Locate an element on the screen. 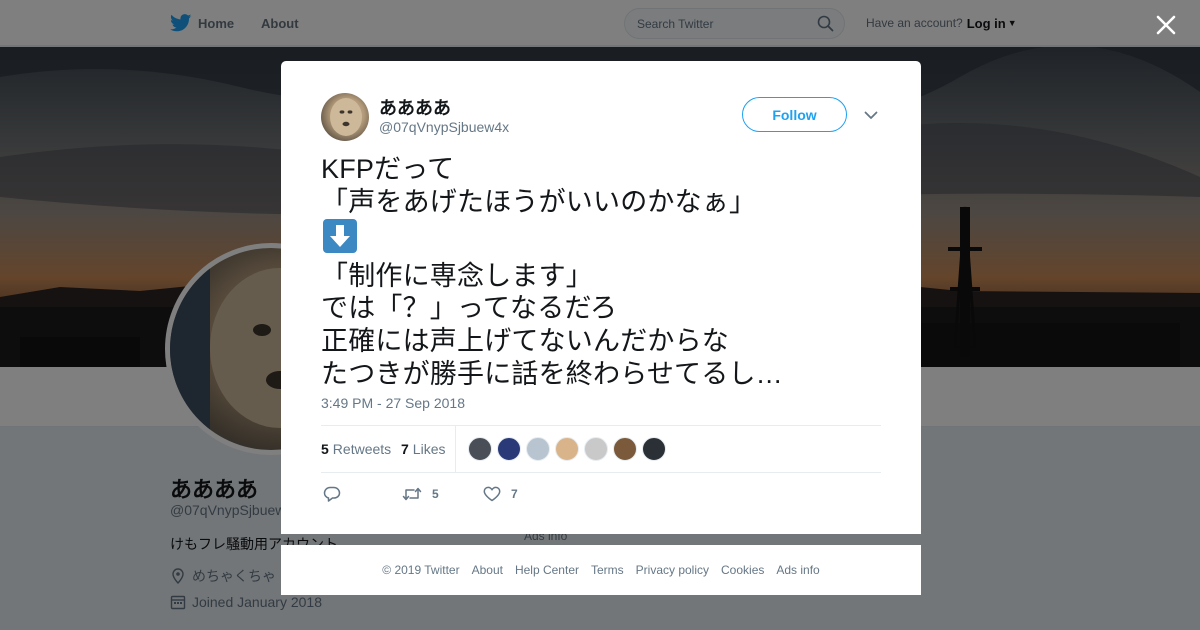  retweet-action-count: 5 is located at coordinates (435, 494).